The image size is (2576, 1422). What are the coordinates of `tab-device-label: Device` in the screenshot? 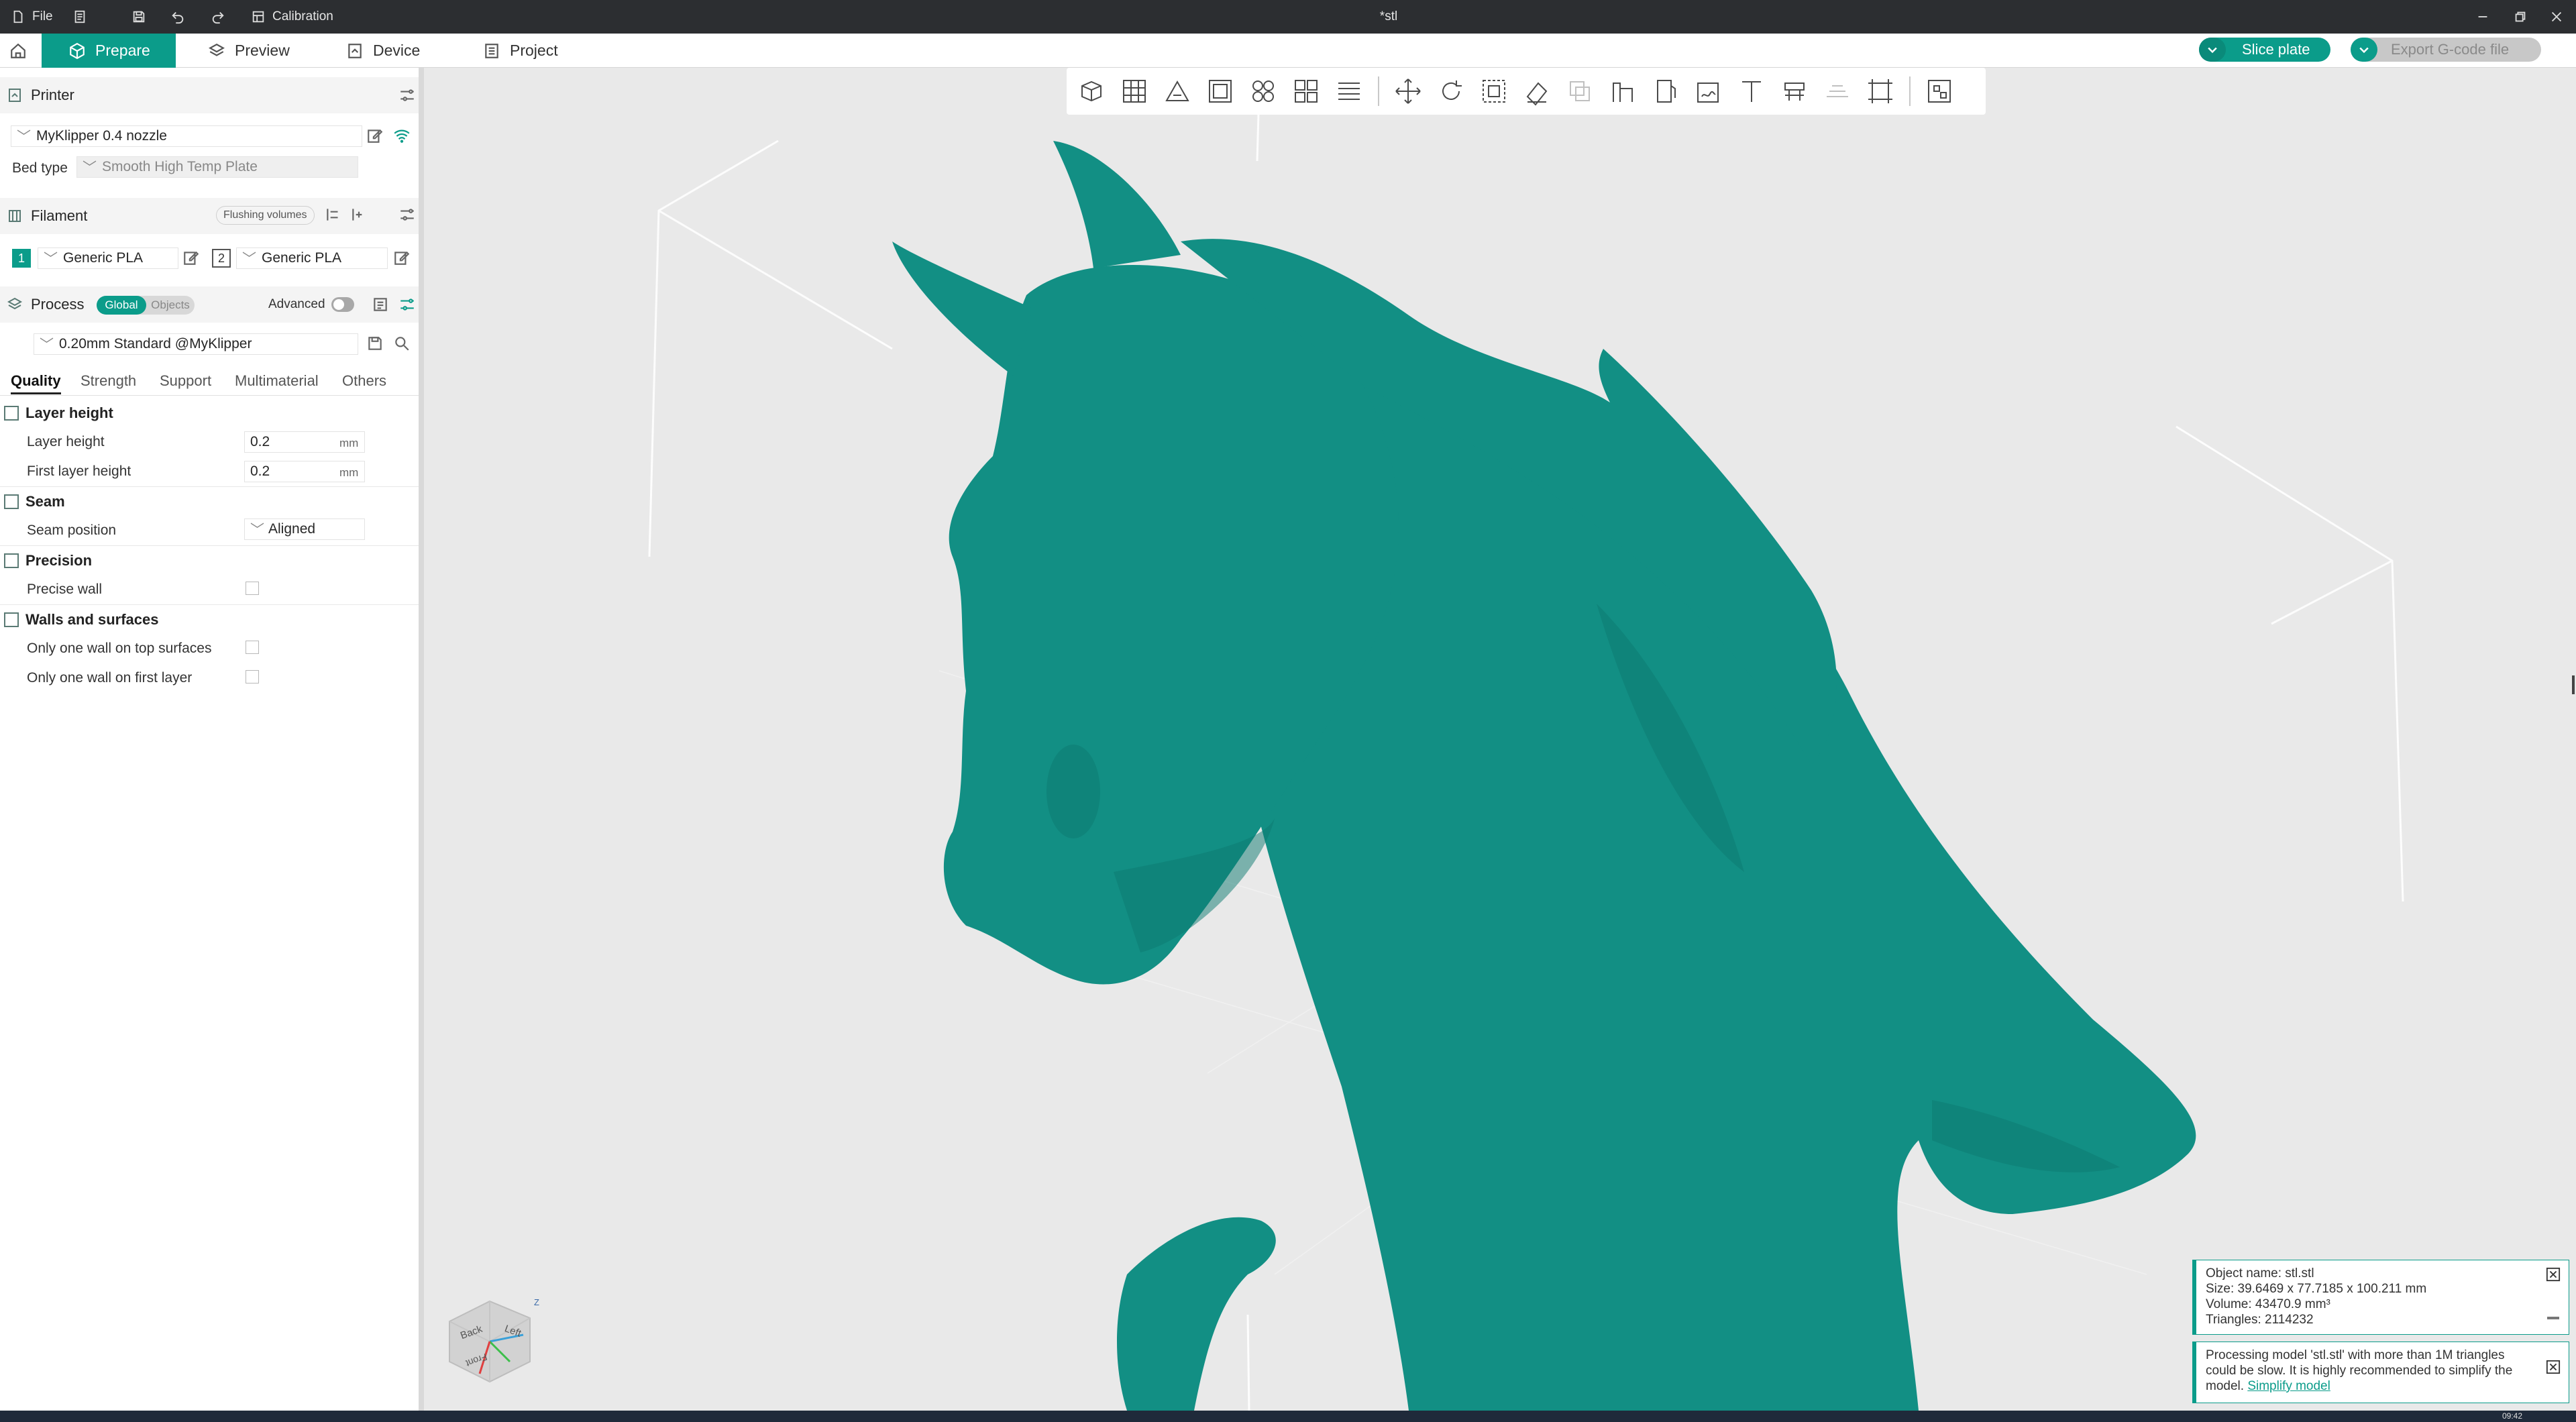 It's located at (397, 51).